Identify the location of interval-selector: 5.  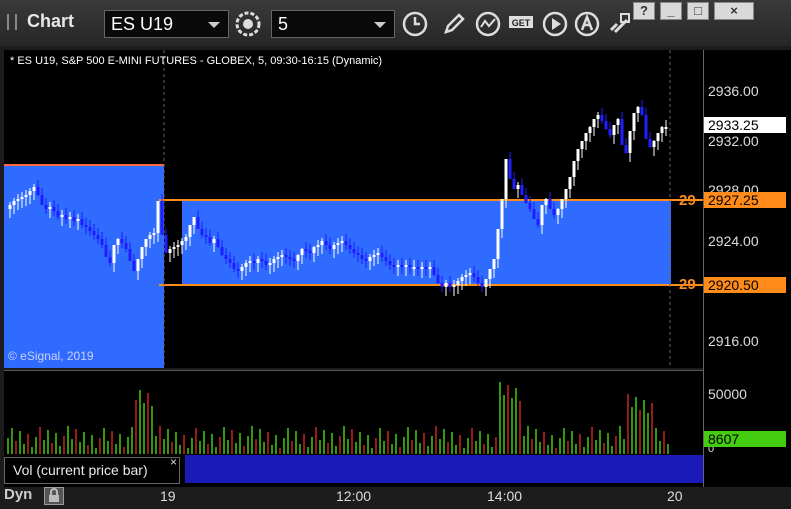
(333, 24).